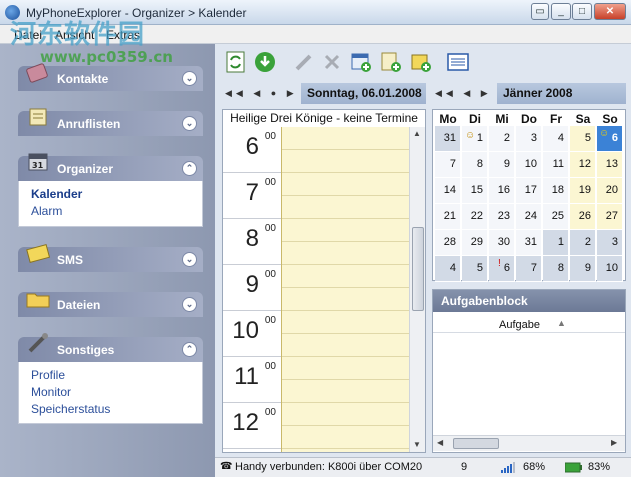 This screenshot has height=477, width=631. What do you see at coordinates (610, 11) in the screenshot?
I see `close-button: ✕` at bounding box center [610, 11].